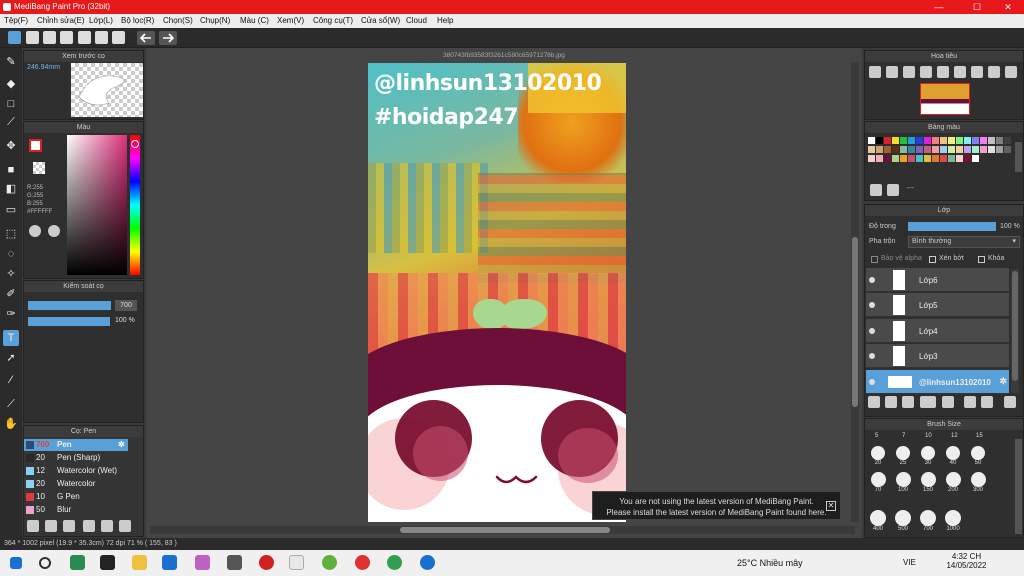 This screenshot has height=576, width=1024. Describe the element at coordinates (928, 484) in the screenshot. I see `brush-size-option: 150` at that location.